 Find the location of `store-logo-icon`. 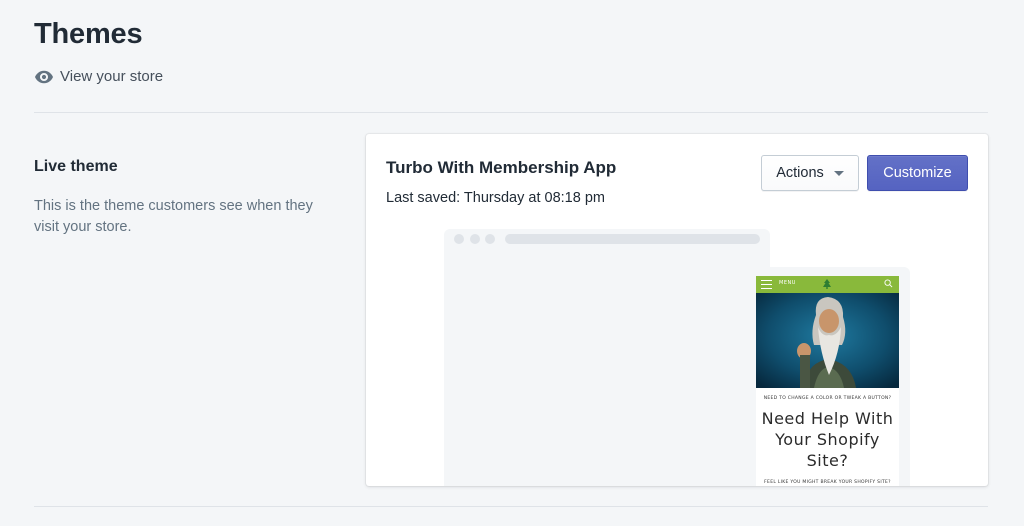

store-logo-icon is located at coordinates (827, 284).